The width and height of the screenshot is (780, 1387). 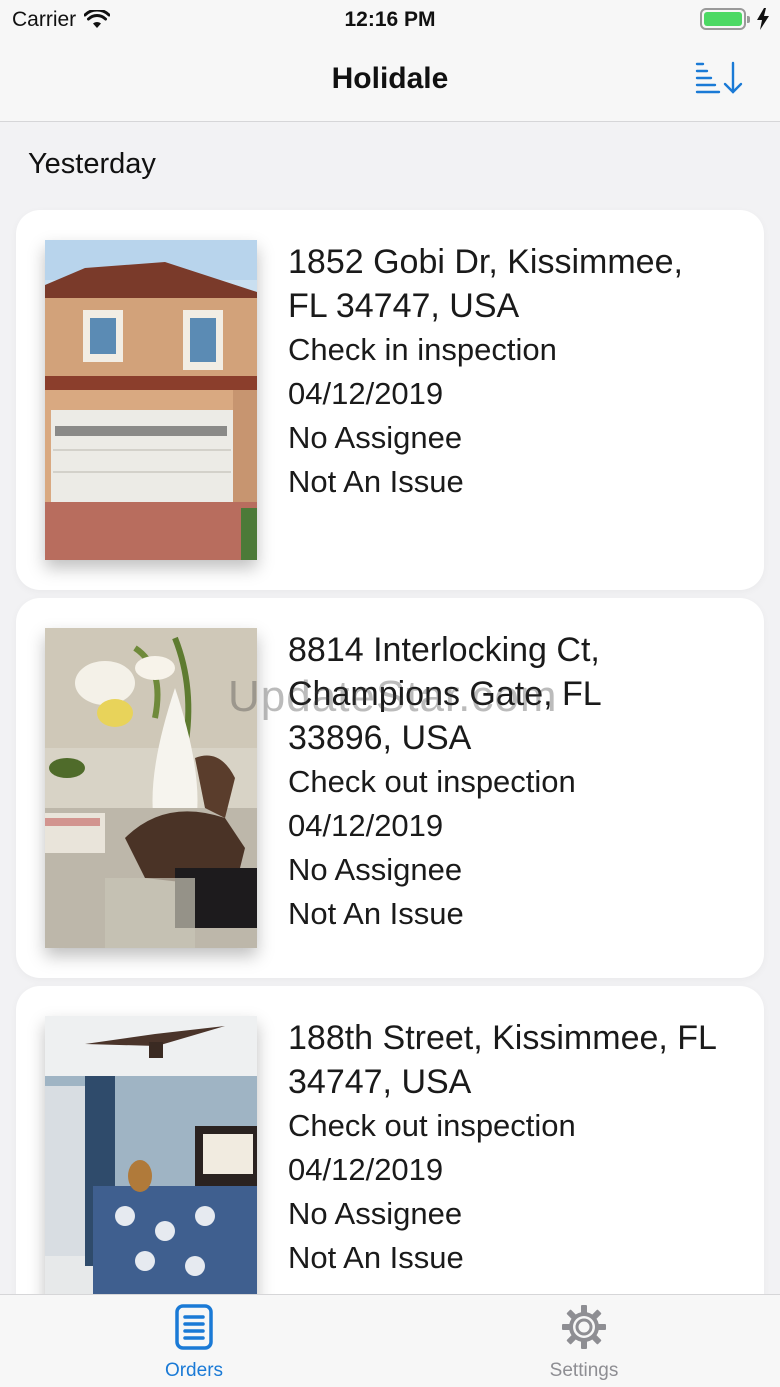 What do you see at coordinates (194, 1370) in the screenshot?
I see `tab-orders-label: Orders` at bounding box center [194, 1370].